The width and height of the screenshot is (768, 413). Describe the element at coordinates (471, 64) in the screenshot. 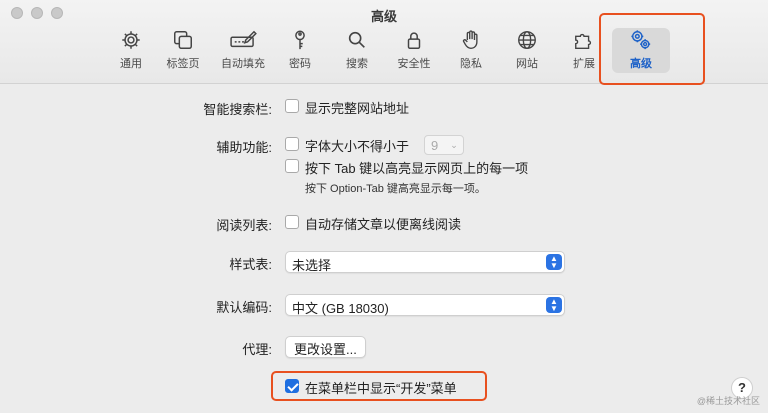

I see `tab-privacy-label: 隐私` at that location.